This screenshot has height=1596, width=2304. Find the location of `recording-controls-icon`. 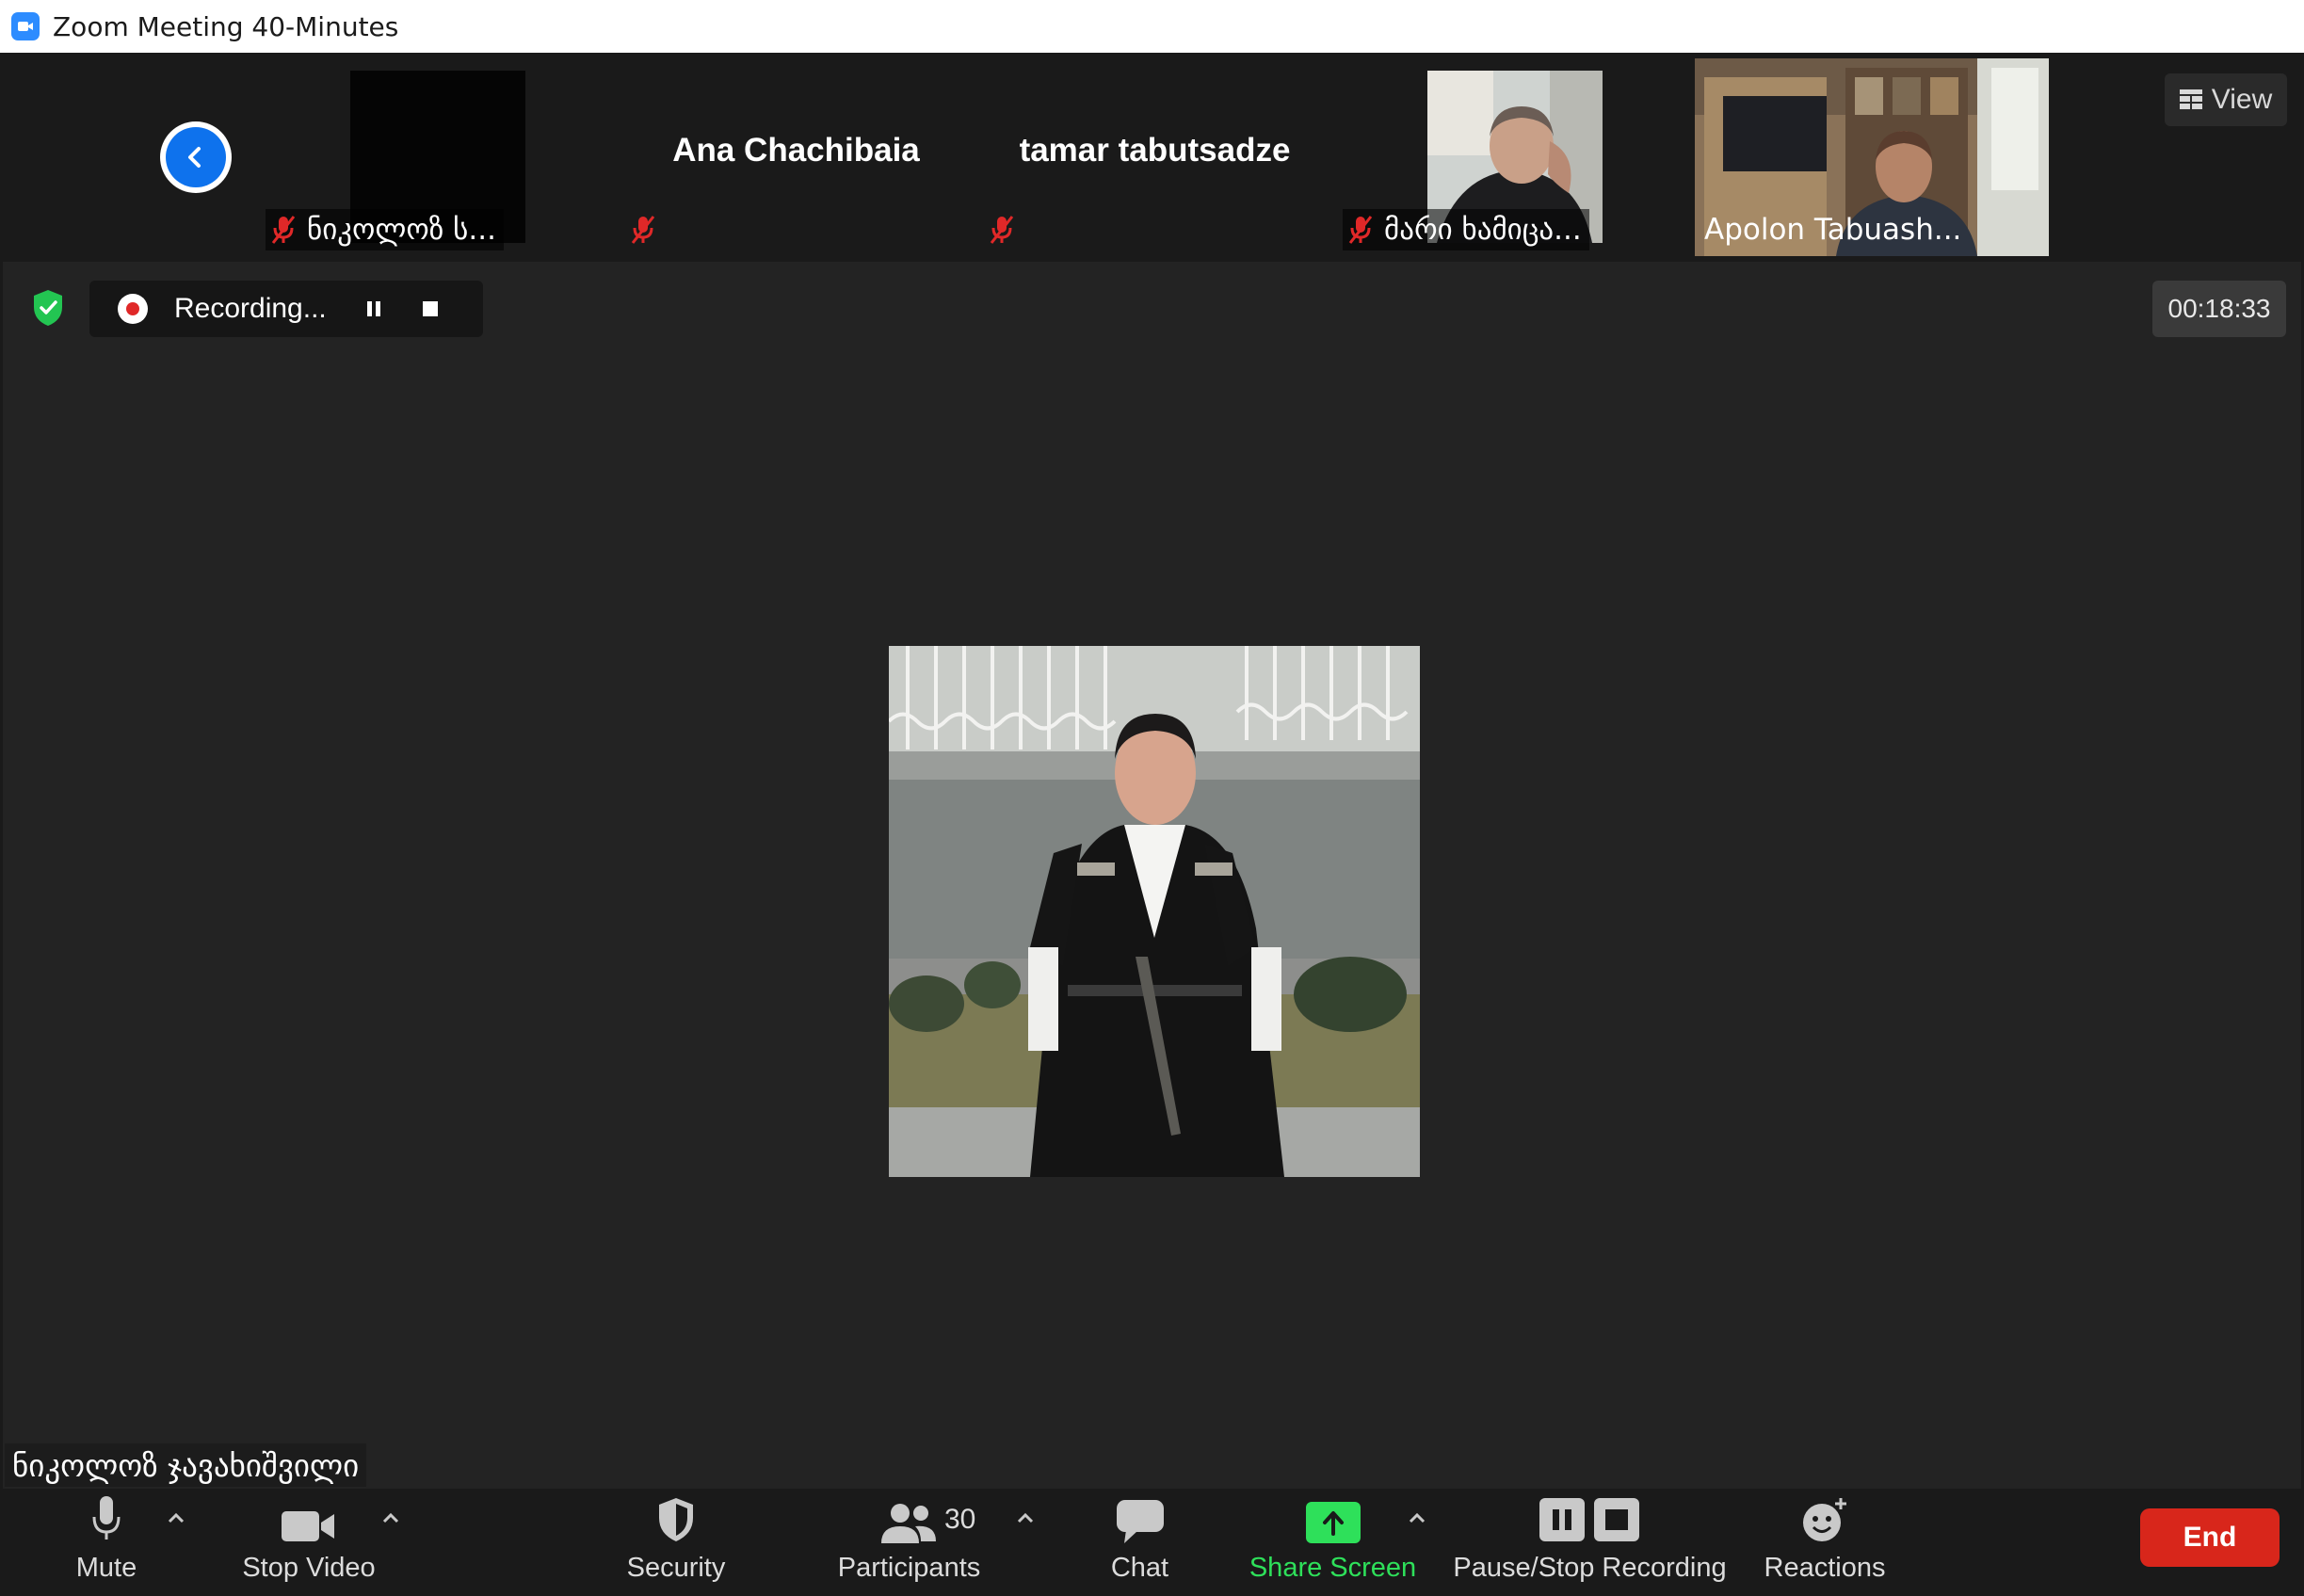

recording-controls-icon is located at coordinates (1590, 1518).